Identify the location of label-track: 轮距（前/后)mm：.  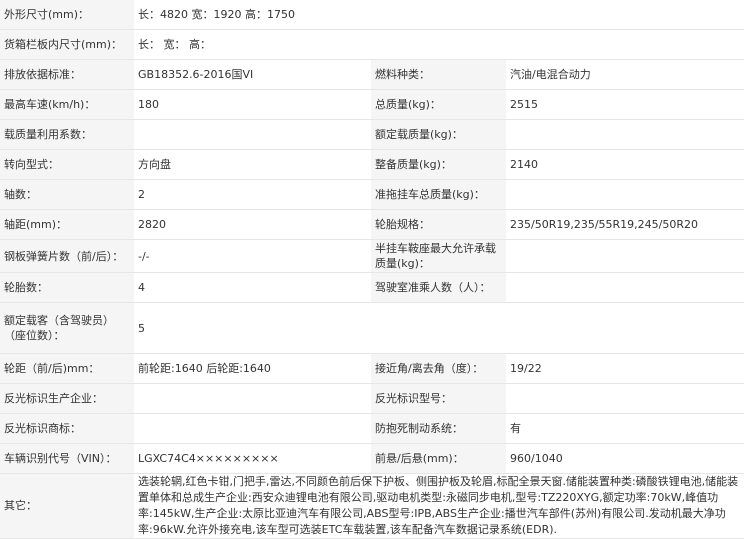
(67, 368).